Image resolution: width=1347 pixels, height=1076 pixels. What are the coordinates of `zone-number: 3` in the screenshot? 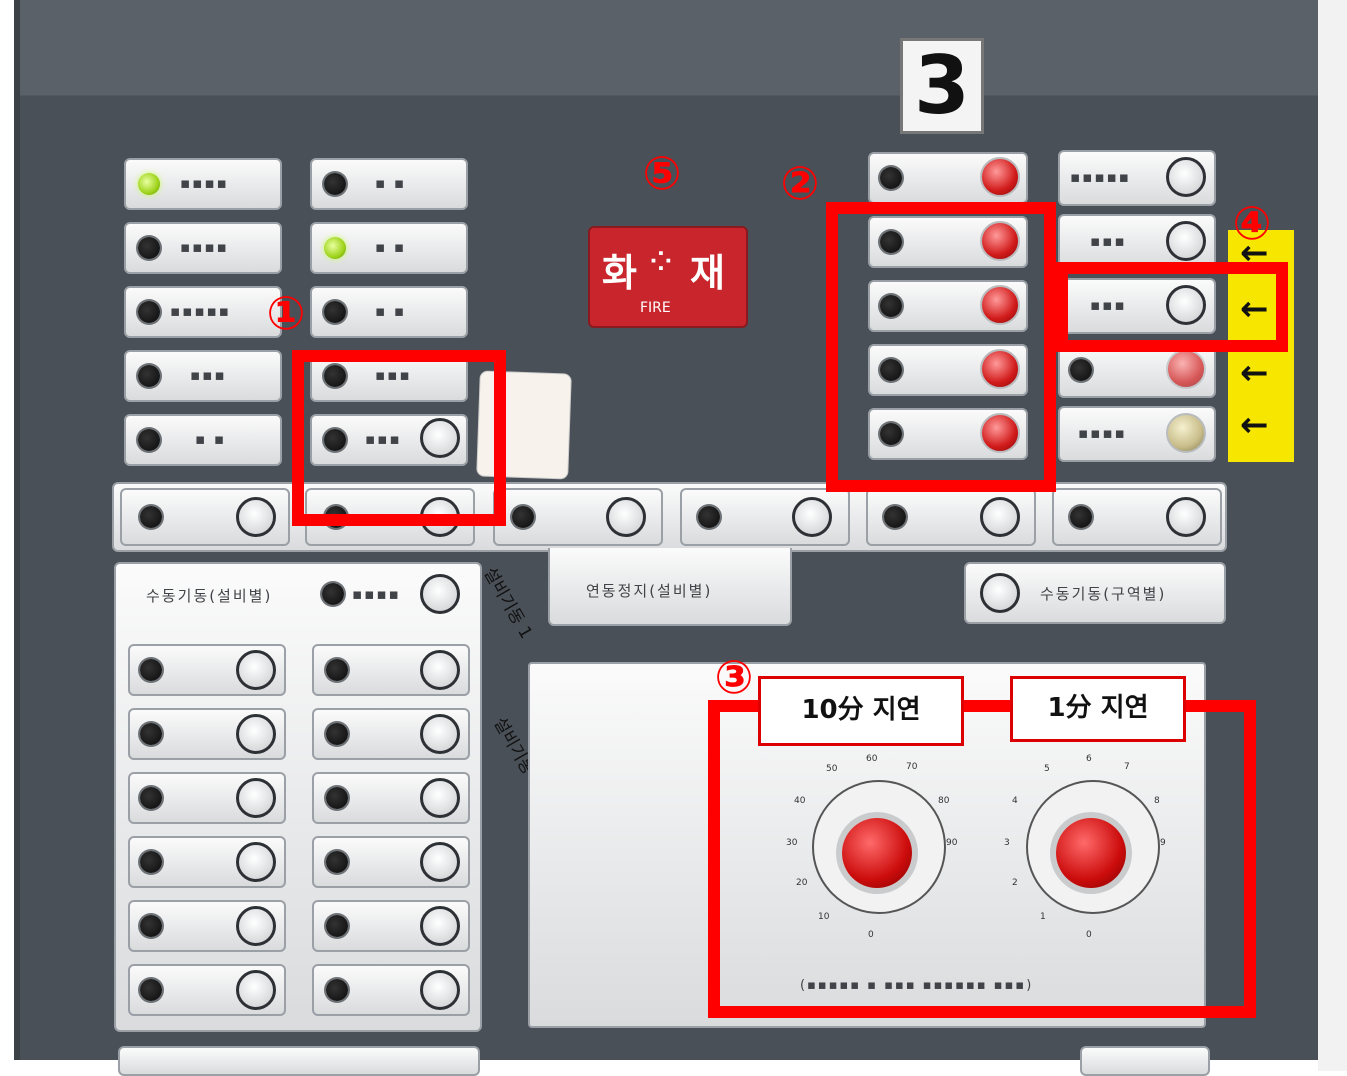 It's located at (942, 85).